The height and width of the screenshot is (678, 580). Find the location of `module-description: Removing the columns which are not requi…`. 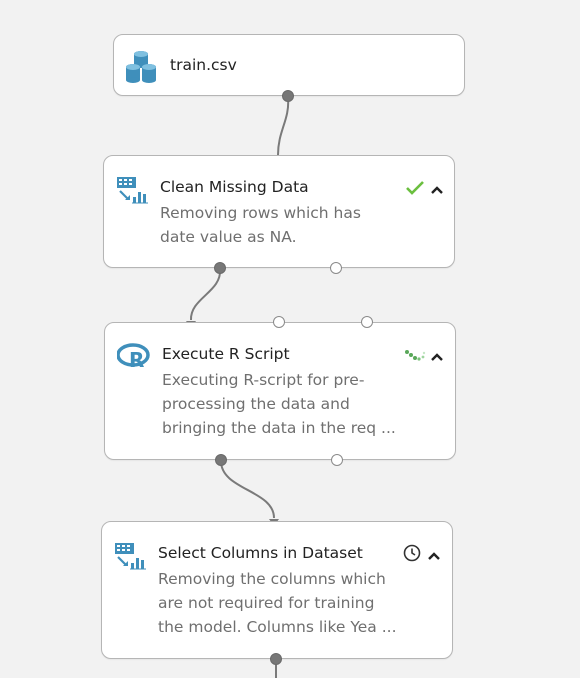

module-description: Removing the columns which are not requi… is located at coordinates (277, 603).